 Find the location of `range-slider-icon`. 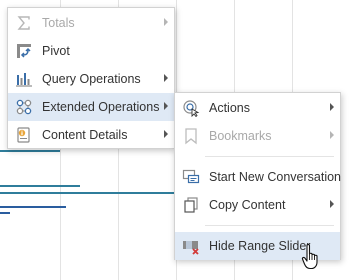

range-slider-icon is located at coordinates (191, 246).